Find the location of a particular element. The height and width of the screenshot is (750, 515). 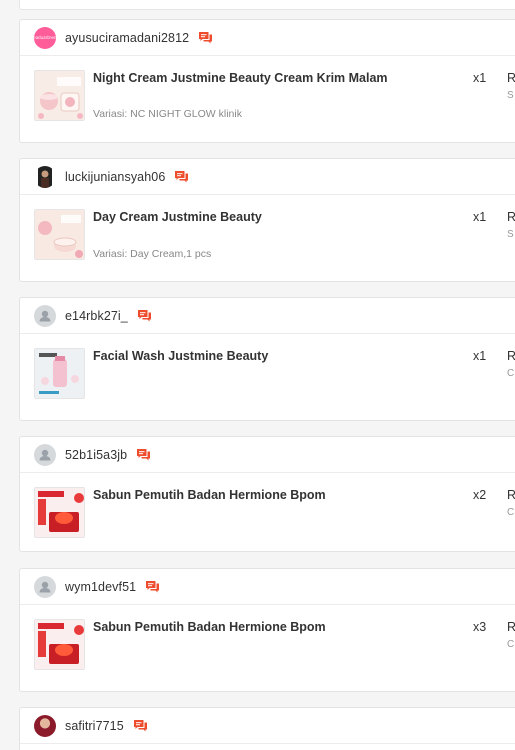

order-card-header: luckijuniansyah06 is located at coordinates (267, 177).